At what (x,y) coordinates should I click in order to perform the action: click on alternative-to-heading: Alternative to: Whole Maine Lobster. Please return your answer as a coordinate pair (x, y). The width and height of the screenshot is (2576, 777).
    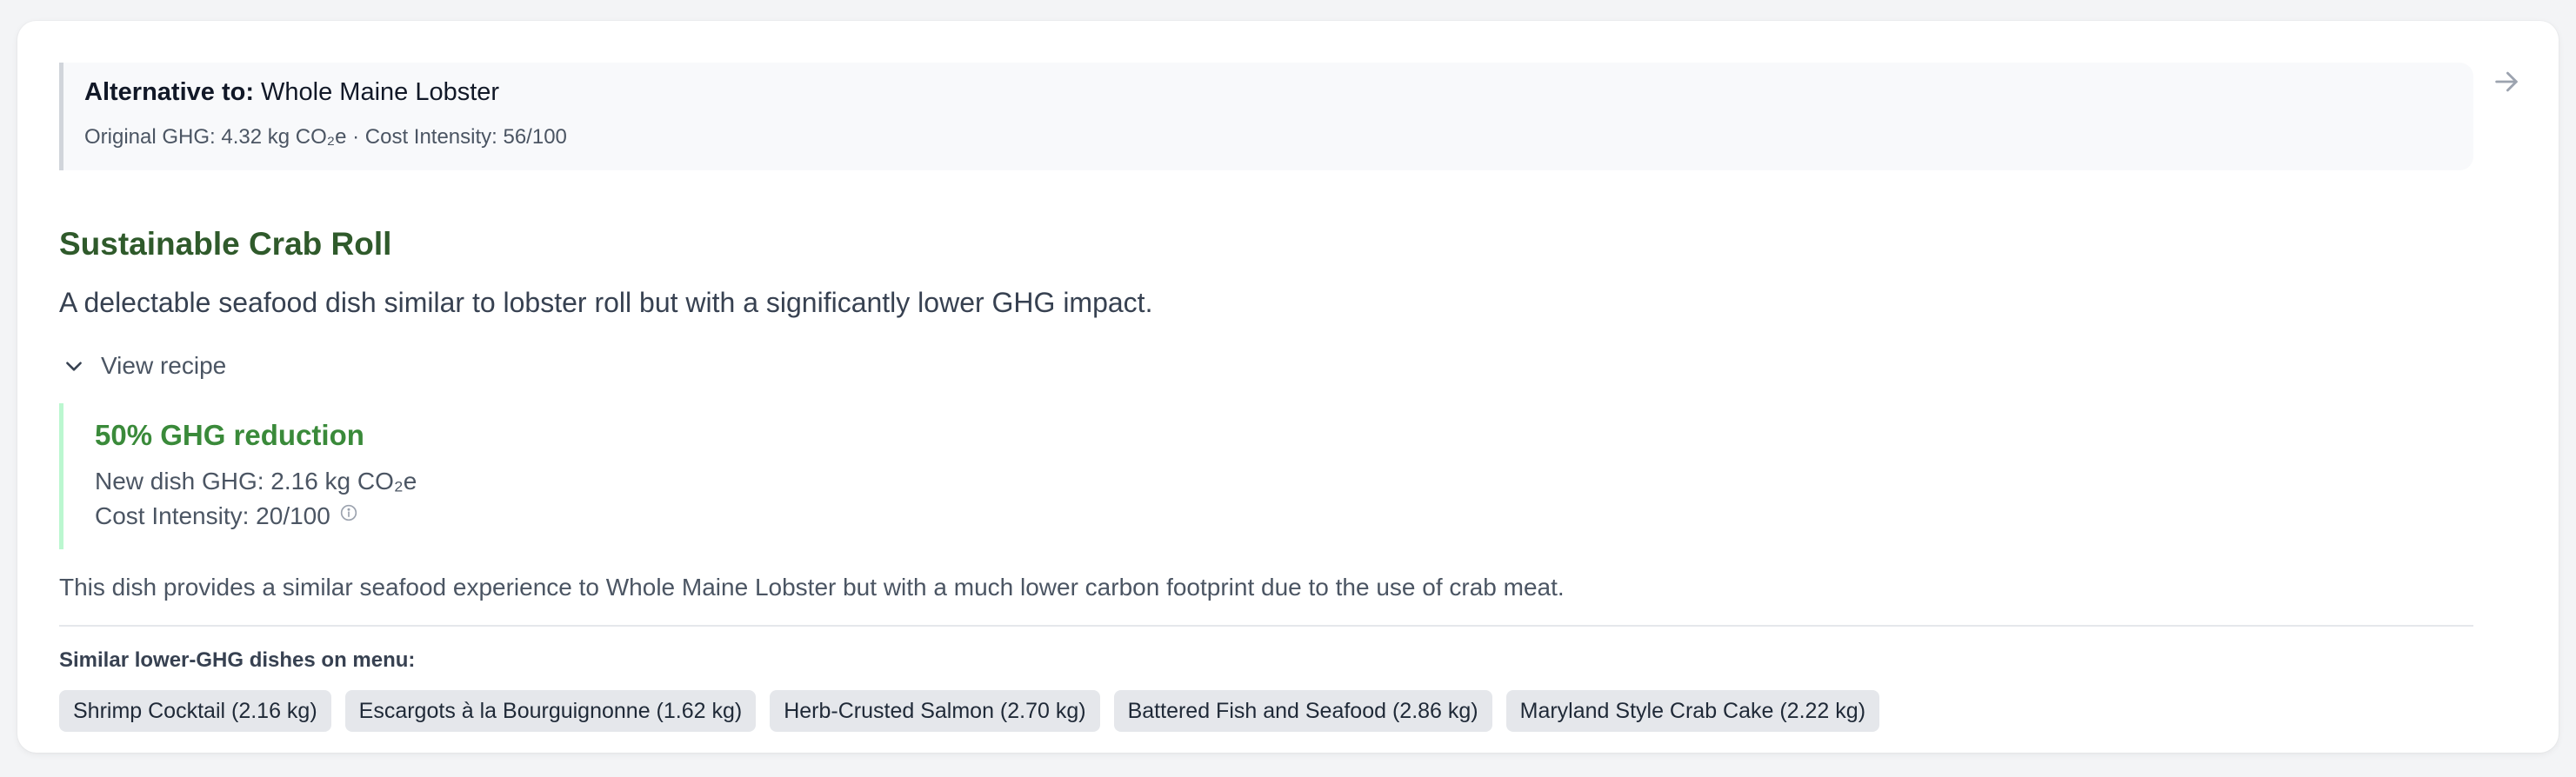
    Looking at the image, I should click on (291, 92).